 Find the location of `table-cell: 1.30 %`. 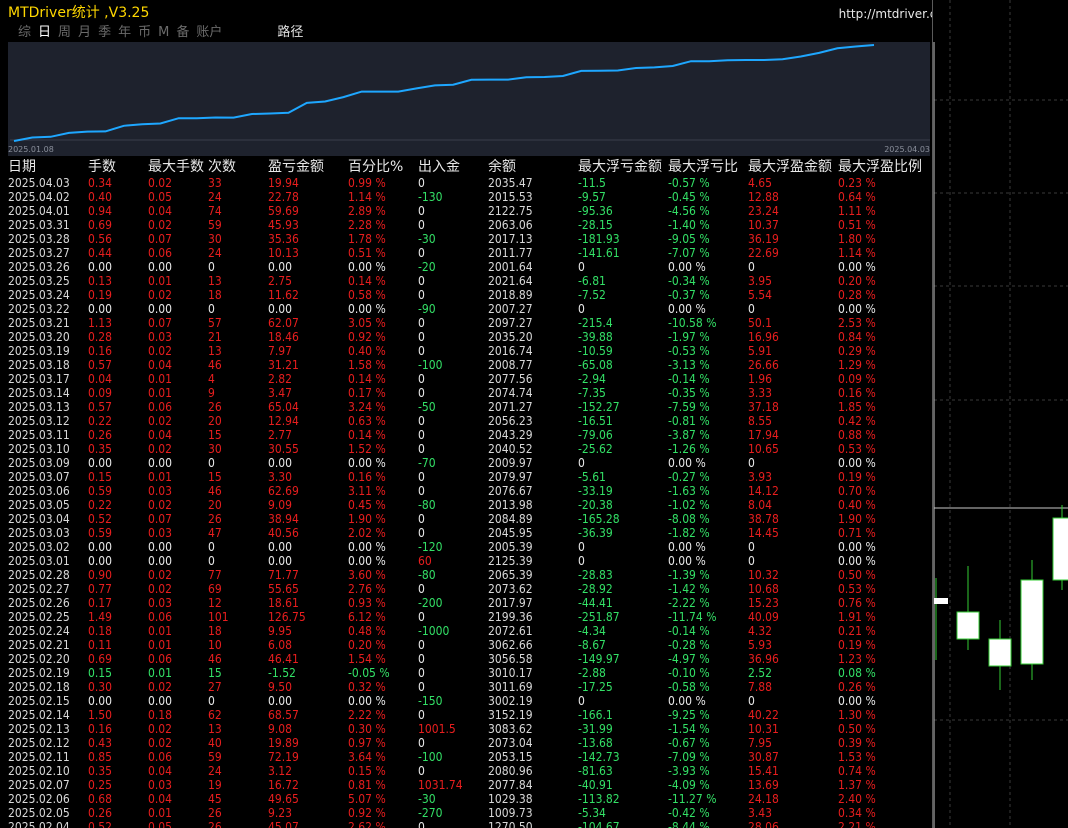

table-cell: 1.30 % is located at coordinates (857, 715).